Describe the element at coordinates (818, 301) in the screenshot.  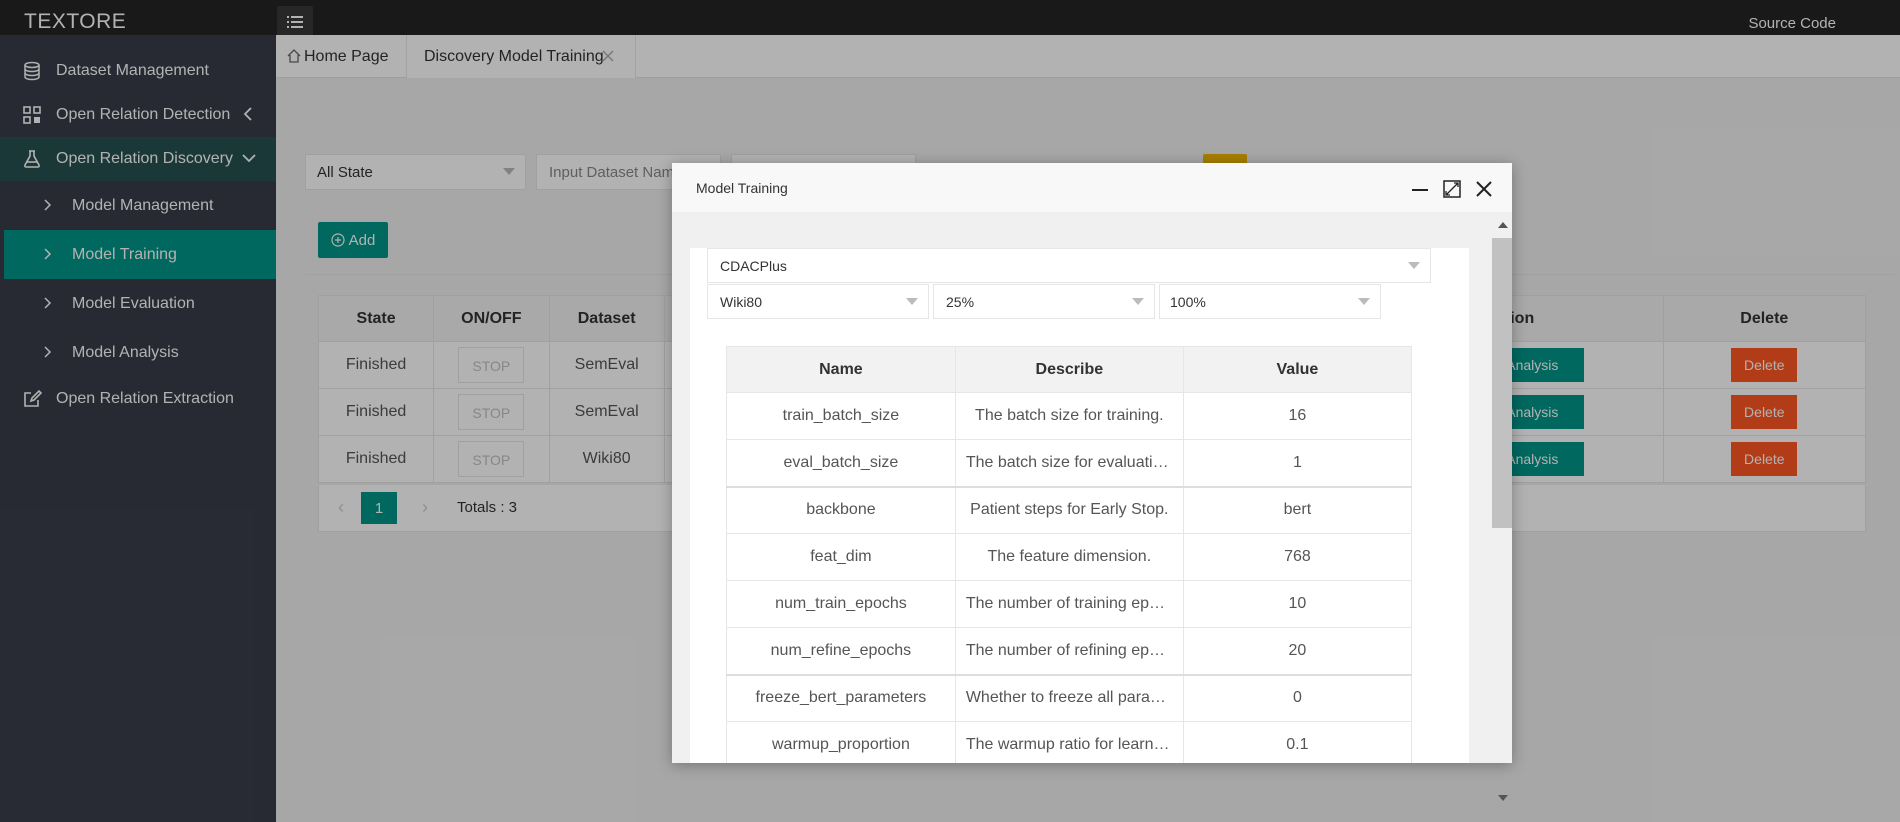
I see `dataset-select: Wiki80` at that location.